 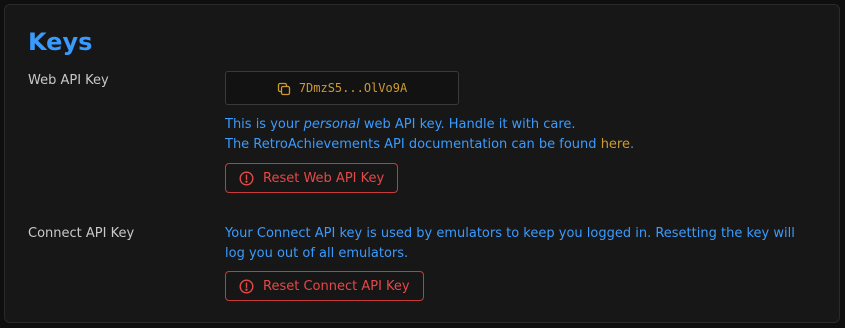 I want to click on desc-text: ., so click(x=632, y=144).